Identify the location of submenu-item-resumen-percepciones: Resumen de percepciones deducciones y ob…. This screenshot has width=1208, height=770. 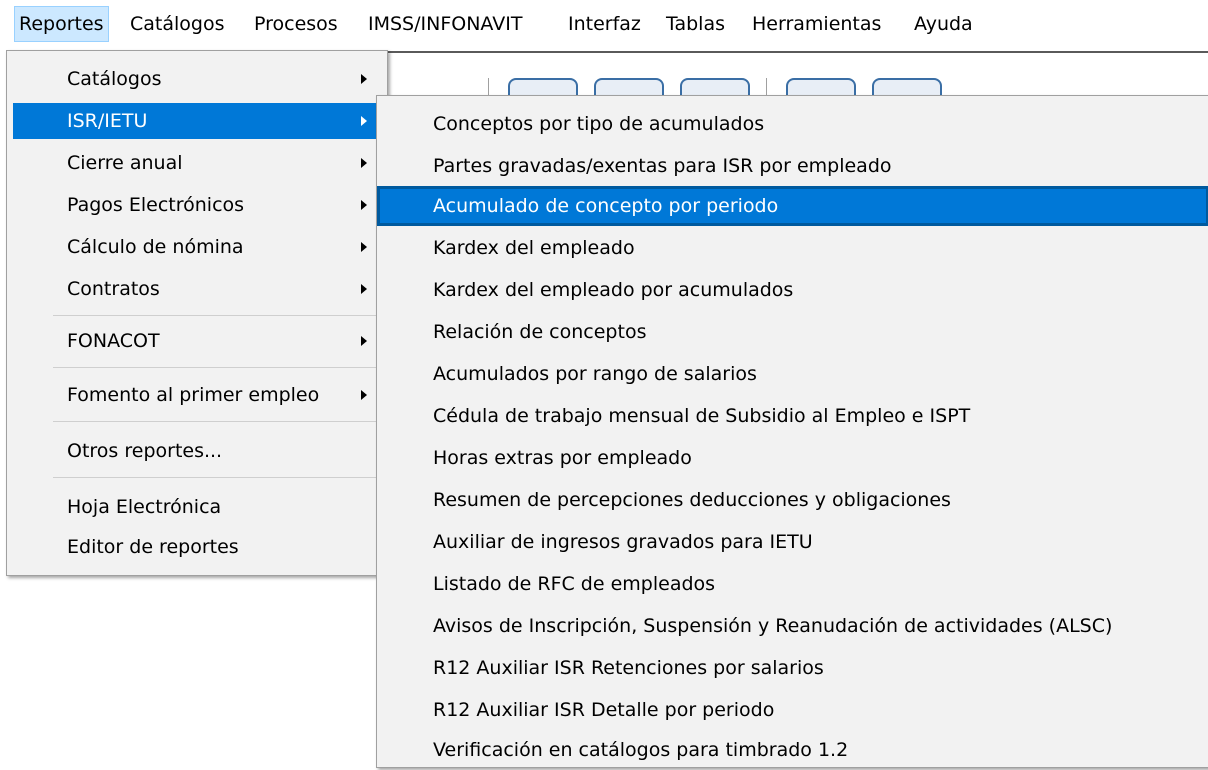
(792, 500).